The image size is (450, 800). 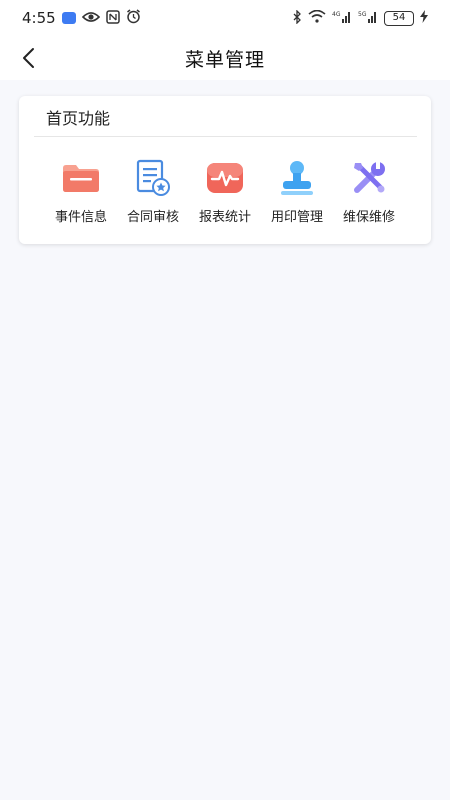 I want to click on menu-item-contract-review: 合同审核, so click(x=153, y=193).